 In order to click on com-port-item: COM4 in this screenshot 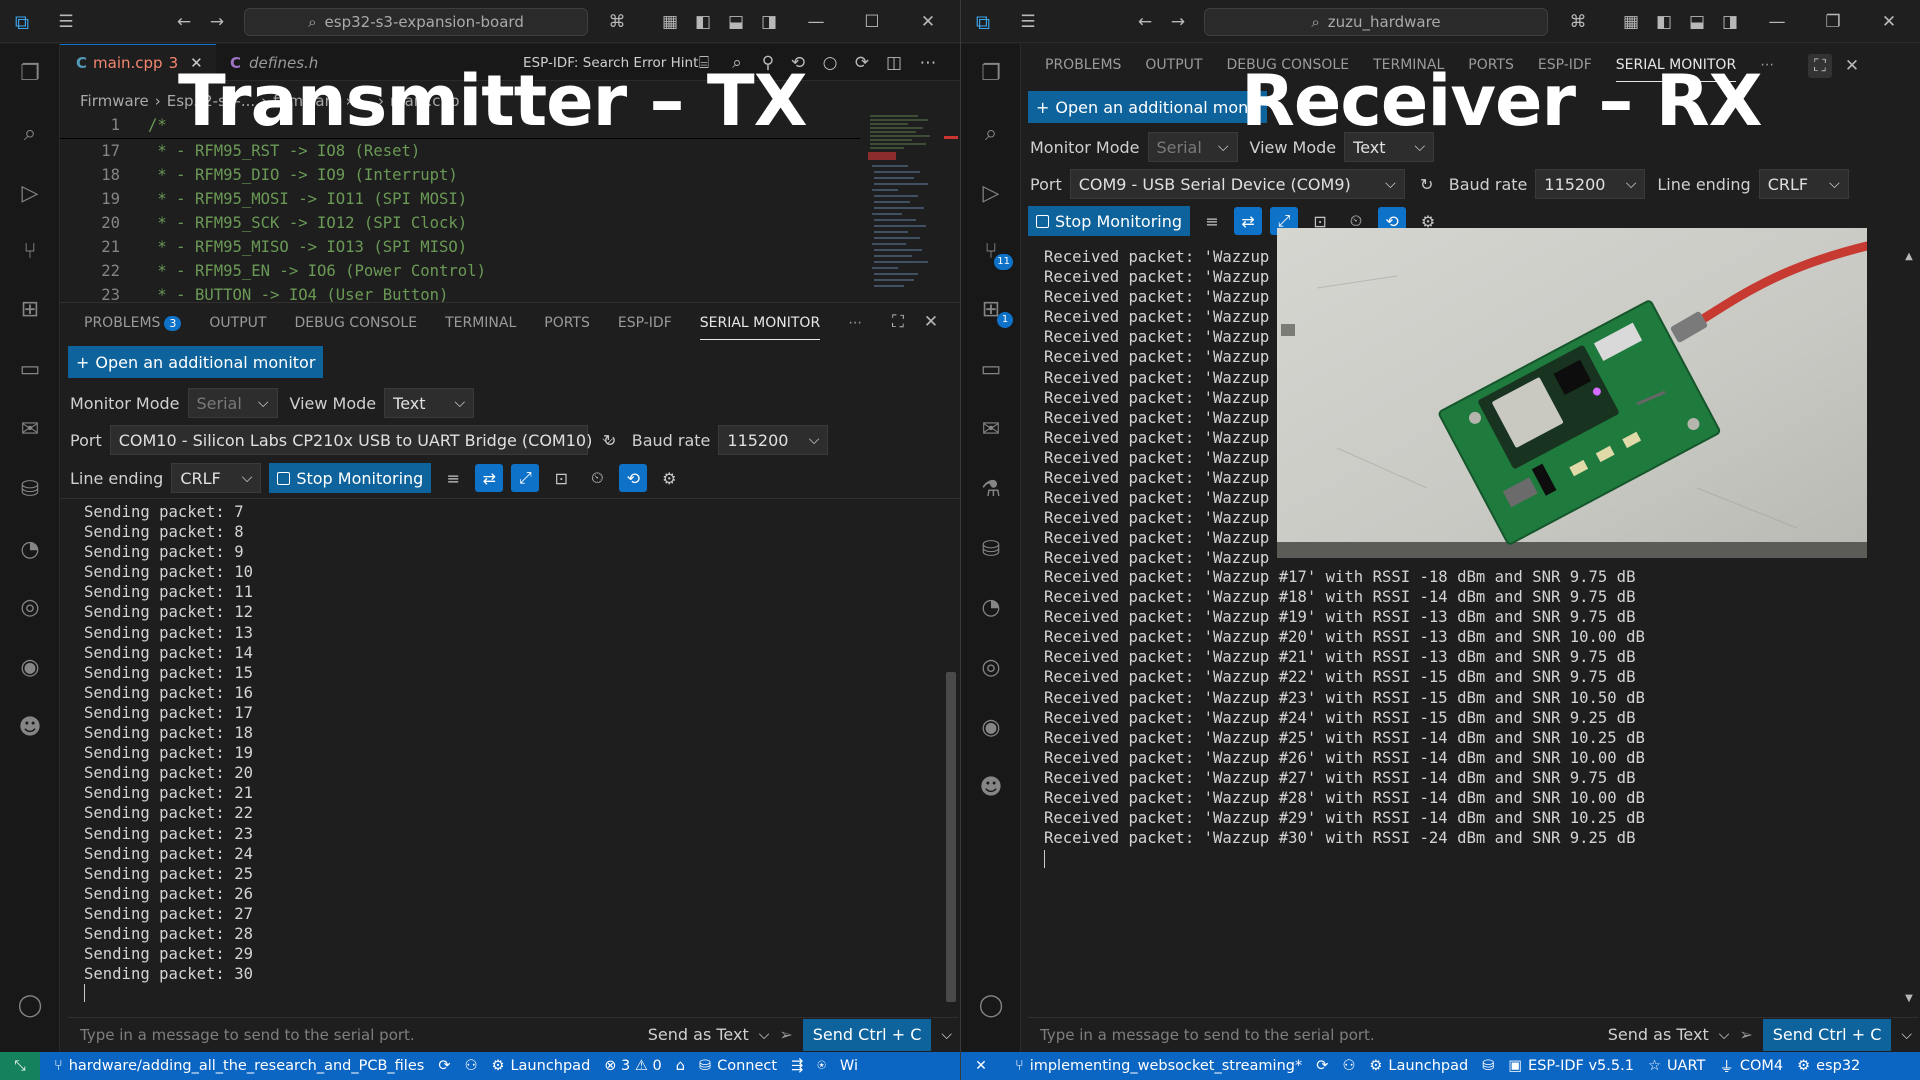, I will do `click(1761, 1066)`.